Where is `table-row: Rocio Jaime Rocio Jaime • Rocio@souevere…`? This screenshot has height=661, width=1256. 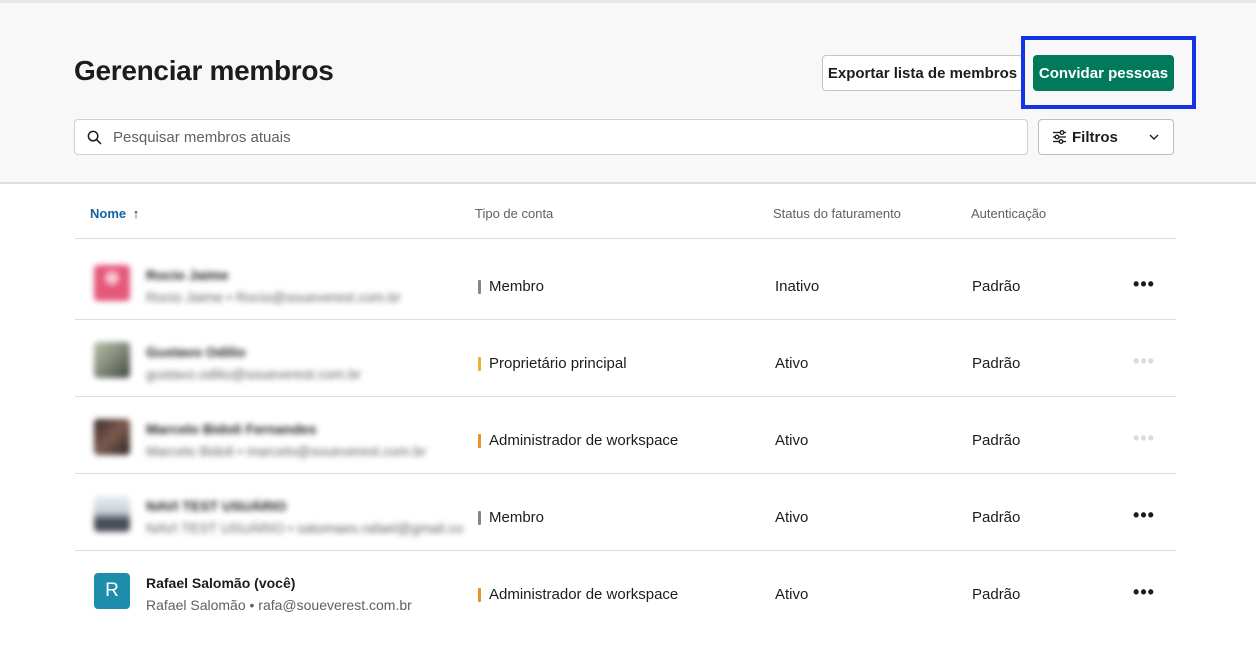 table-row: Rocio Jaime Rocio Jaime • Rocio@souevere… is located at coordinates (625, 281).